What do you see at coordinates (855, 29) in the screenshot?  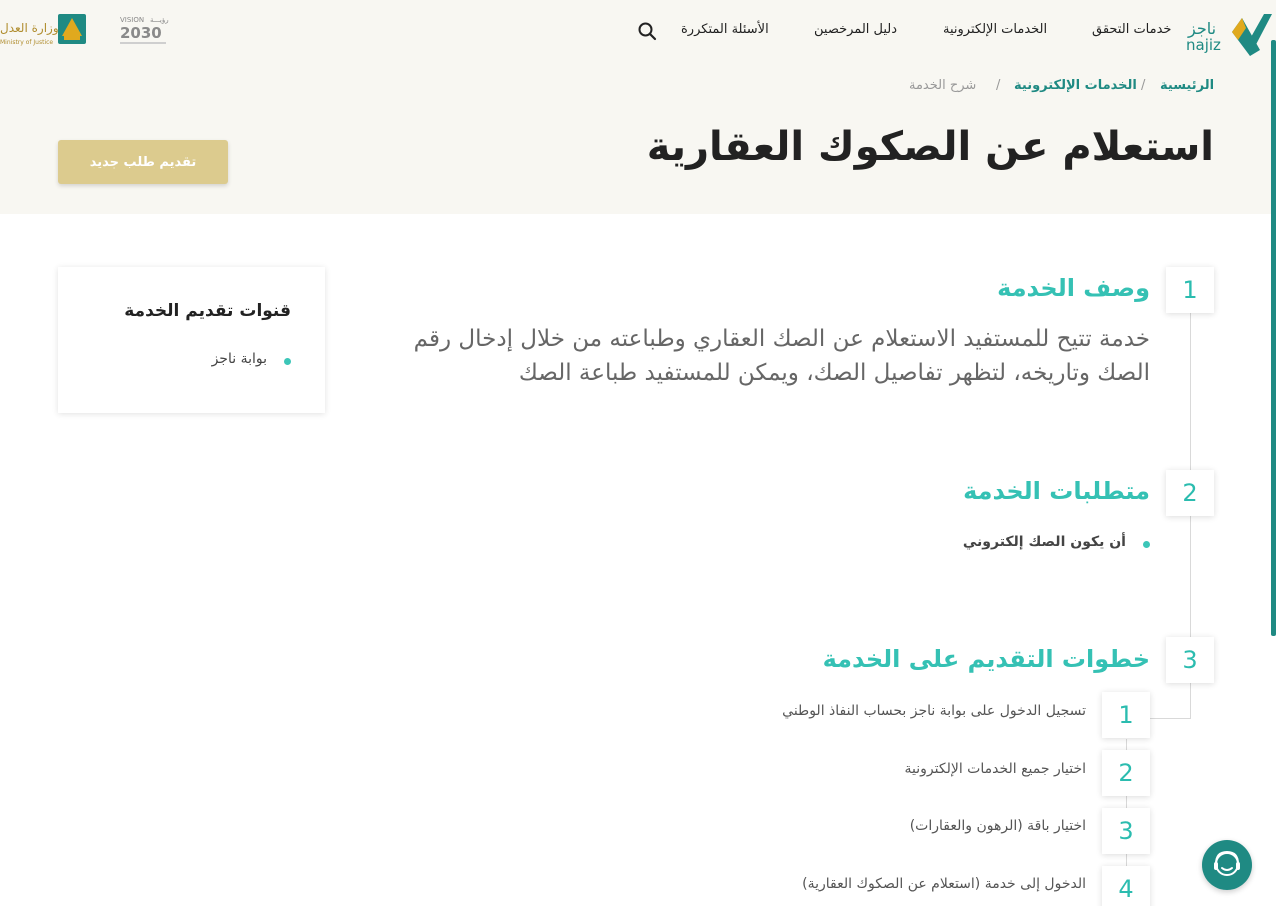 I see `nav-licensees-guide: دليل المرخصين` at bounding box center [855, 29].